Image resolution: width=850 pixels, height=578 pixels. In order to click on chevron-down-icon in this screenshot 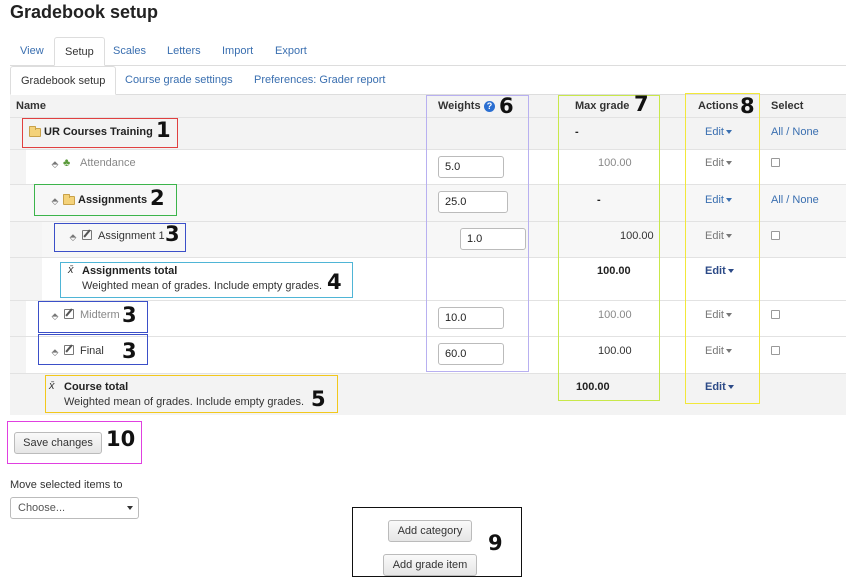, I will do `click(130, 508)`.